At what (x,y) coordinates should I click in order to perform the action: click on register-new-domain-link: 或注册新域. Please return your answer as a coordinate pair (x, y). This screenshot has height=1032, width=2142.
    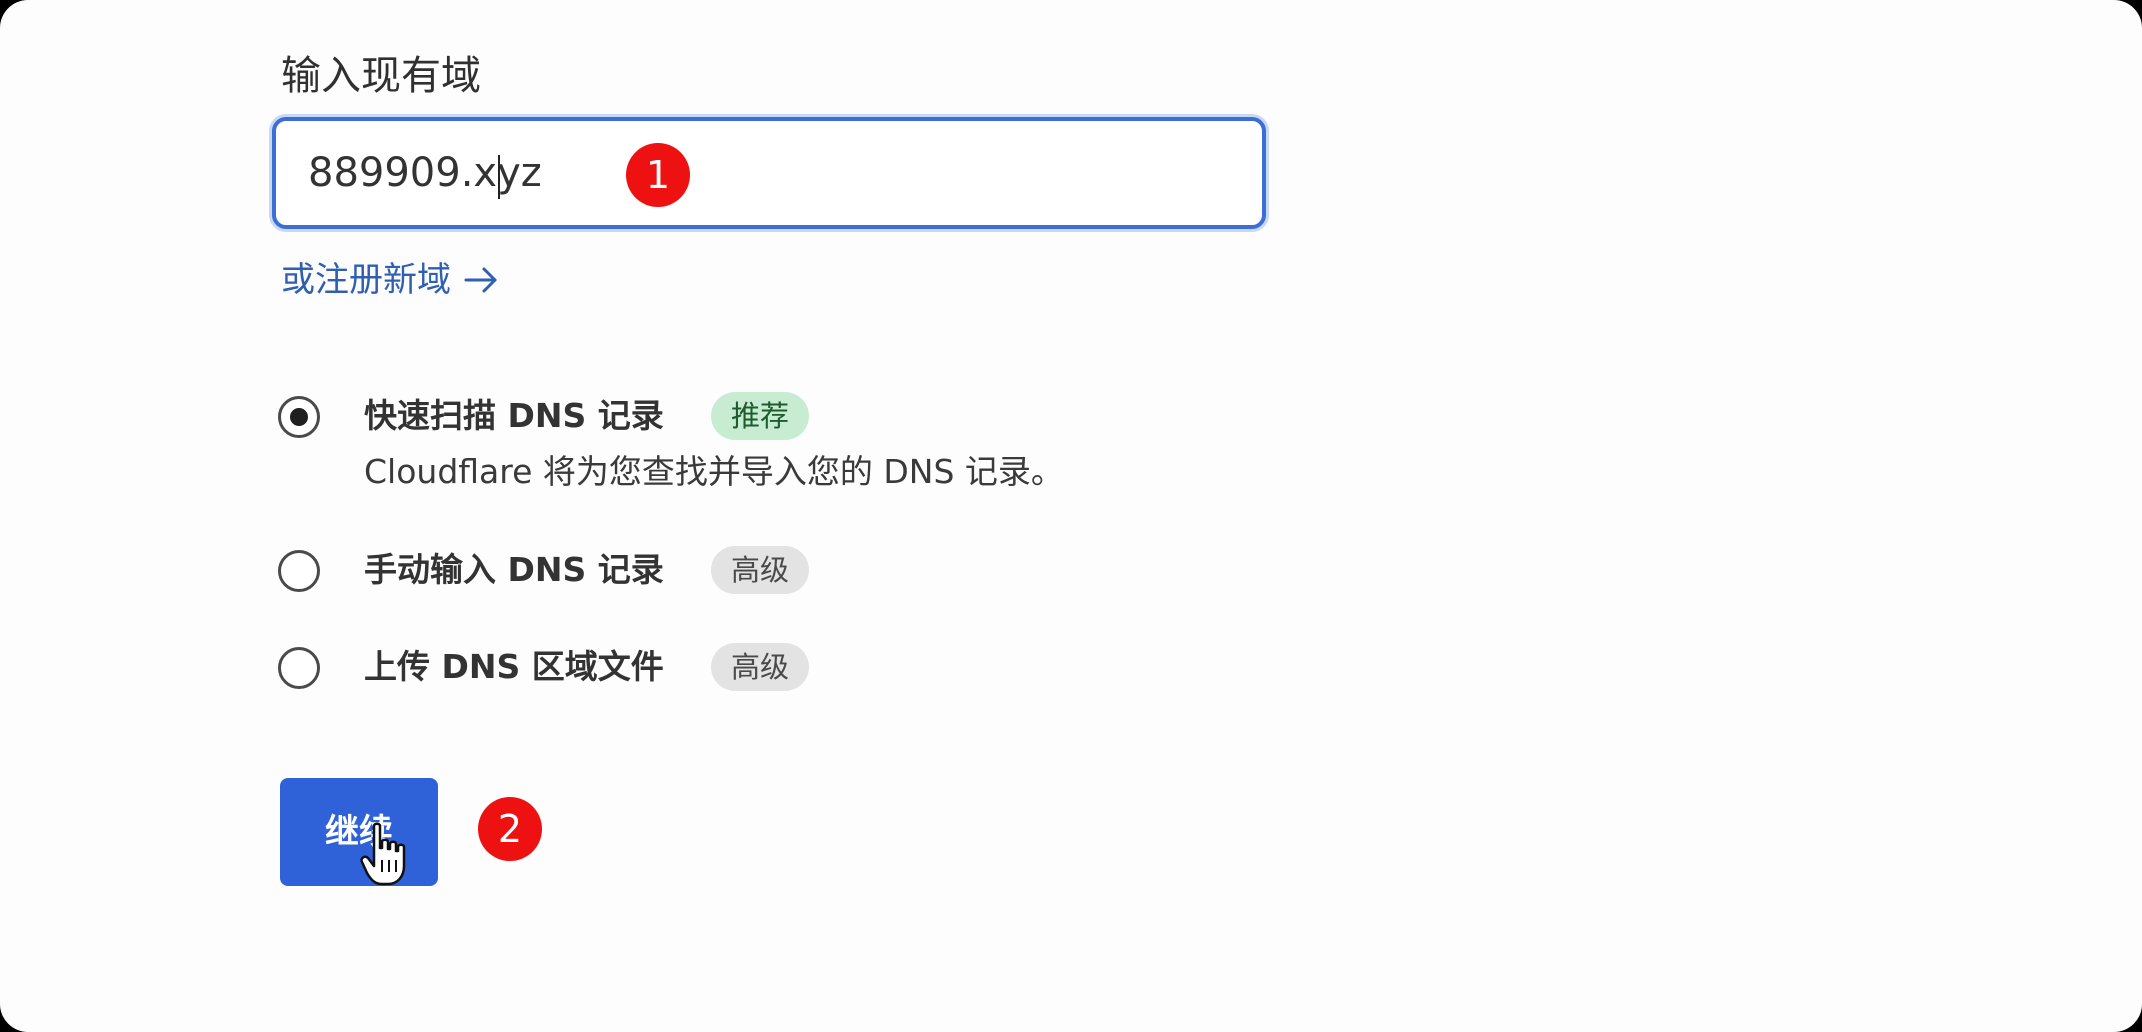
    Looking at the image, I should click on (390, 280).